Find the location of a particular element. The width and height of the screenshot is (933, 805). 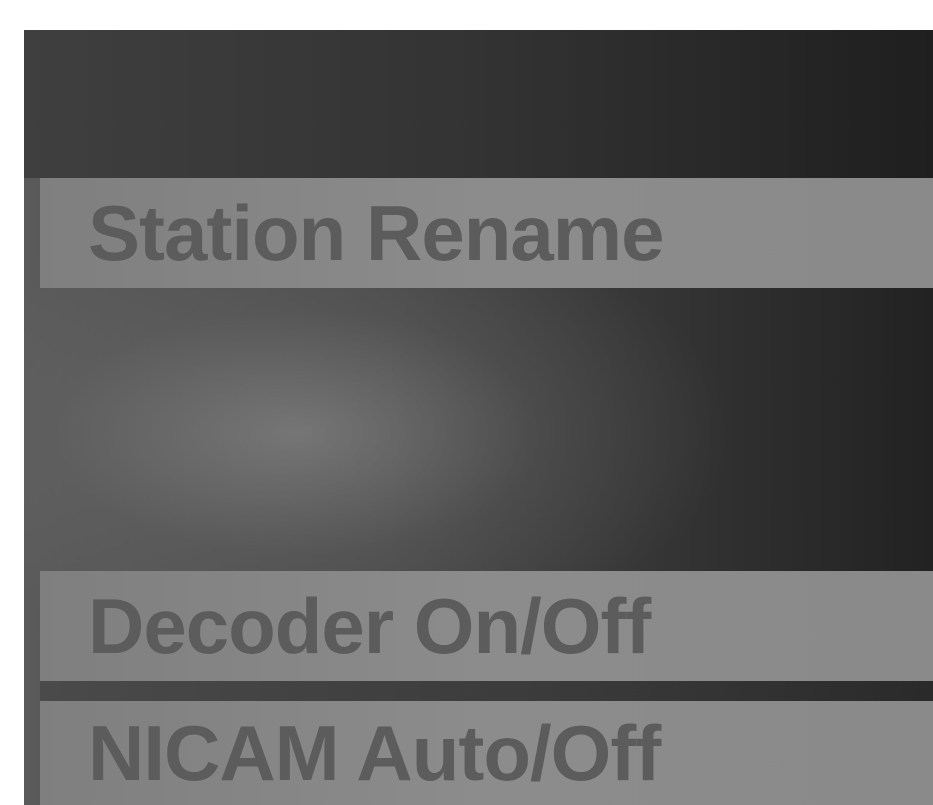

menu-item-label: Decoder On/Off is located at coordinates (369, 626).